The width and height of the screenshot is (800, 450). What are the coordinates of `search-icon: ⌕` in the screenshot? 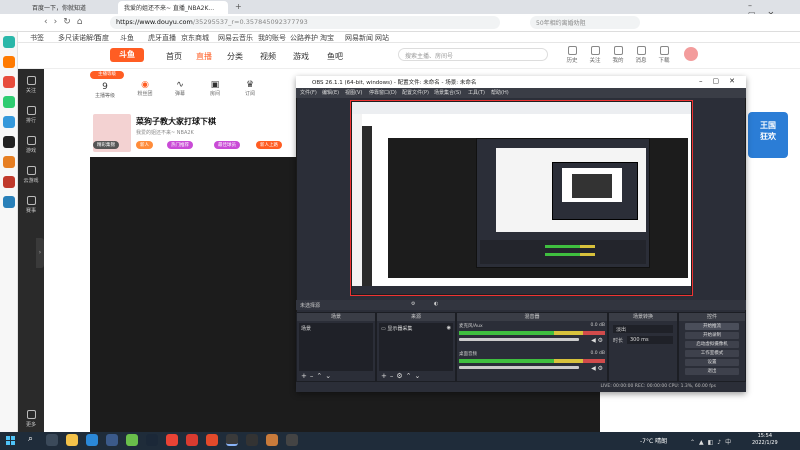 It's located at (30, 439).